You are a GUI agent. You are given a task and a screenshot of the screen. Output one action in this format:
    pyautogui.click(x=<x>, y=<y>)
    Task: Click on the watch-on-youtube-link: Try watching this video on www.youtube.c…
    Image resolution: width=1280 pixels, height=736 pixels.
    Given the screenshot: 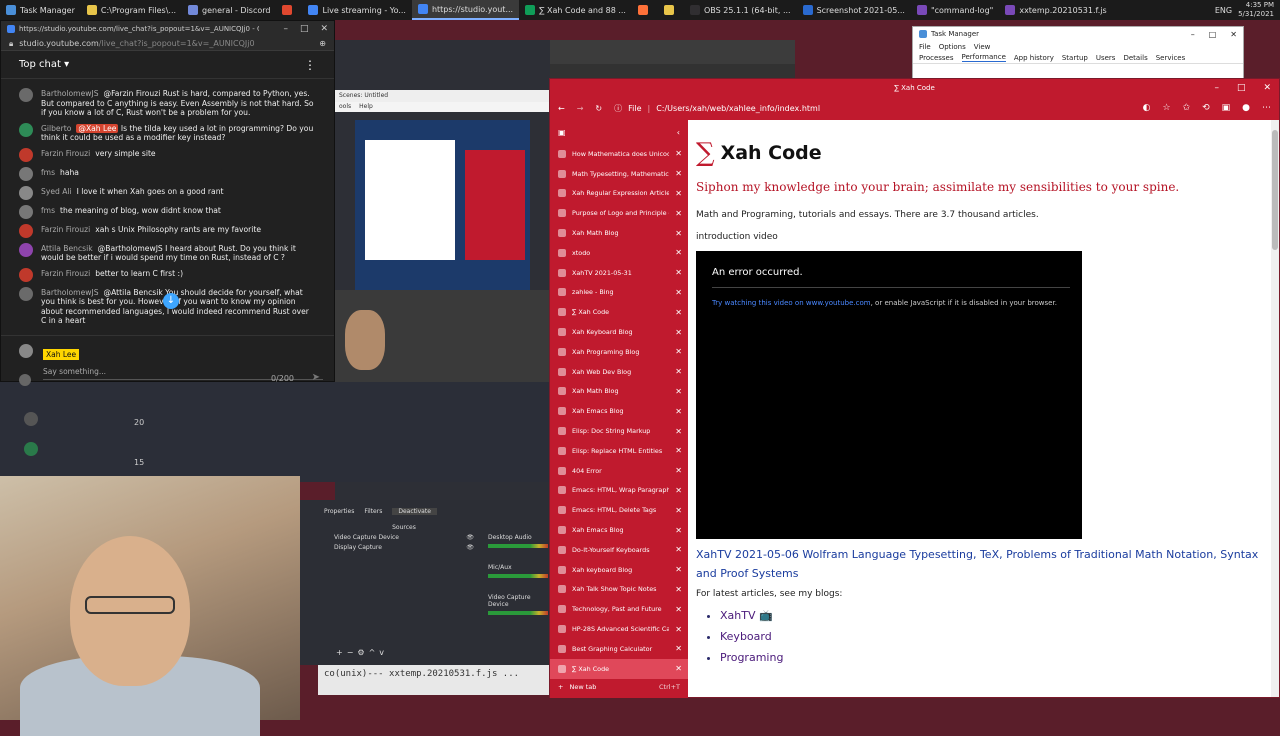 What is the action you would take?
    pyautogui.click(x=791, y=303)
    